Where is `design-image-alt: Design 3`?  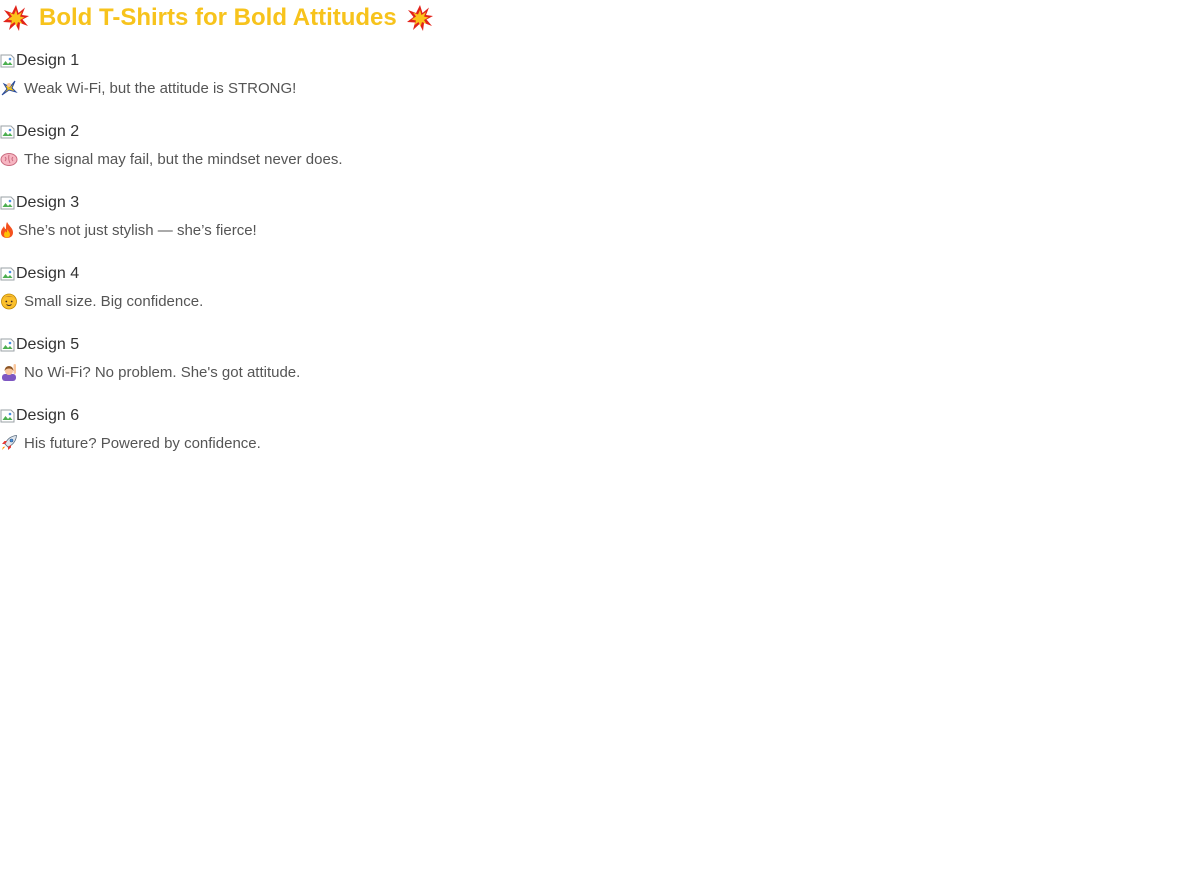 design-image-alt: Design 3 is located at coordinates (48, 202).